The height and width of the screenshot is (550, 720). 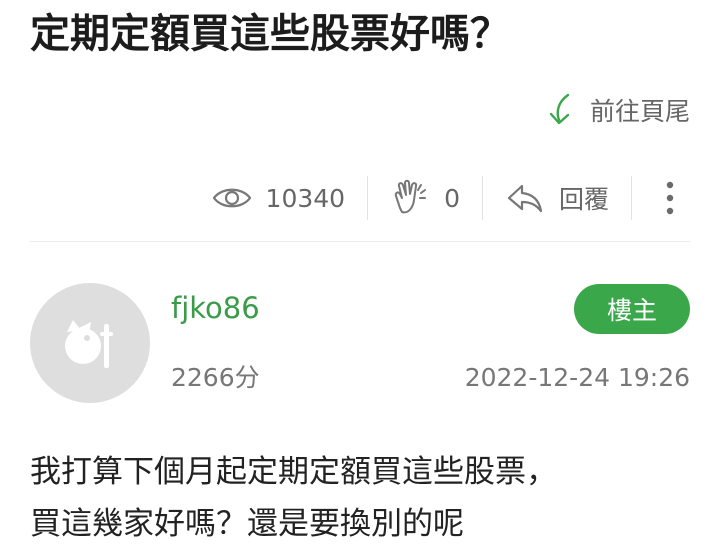 I want to click on post-stats-bar: 10340 0 回覆, so click(x=360, y=198).